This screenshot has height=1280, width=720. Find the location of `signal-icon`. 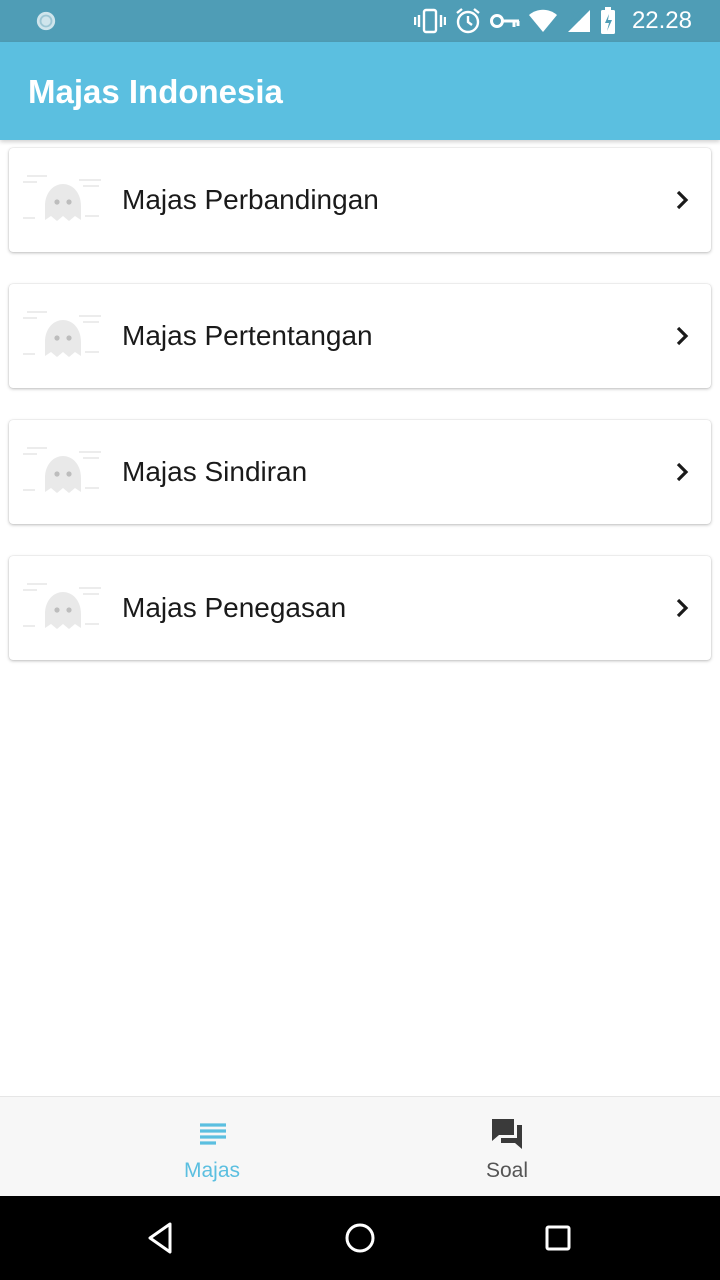

signal-icon is located at coordinates (579, 21).